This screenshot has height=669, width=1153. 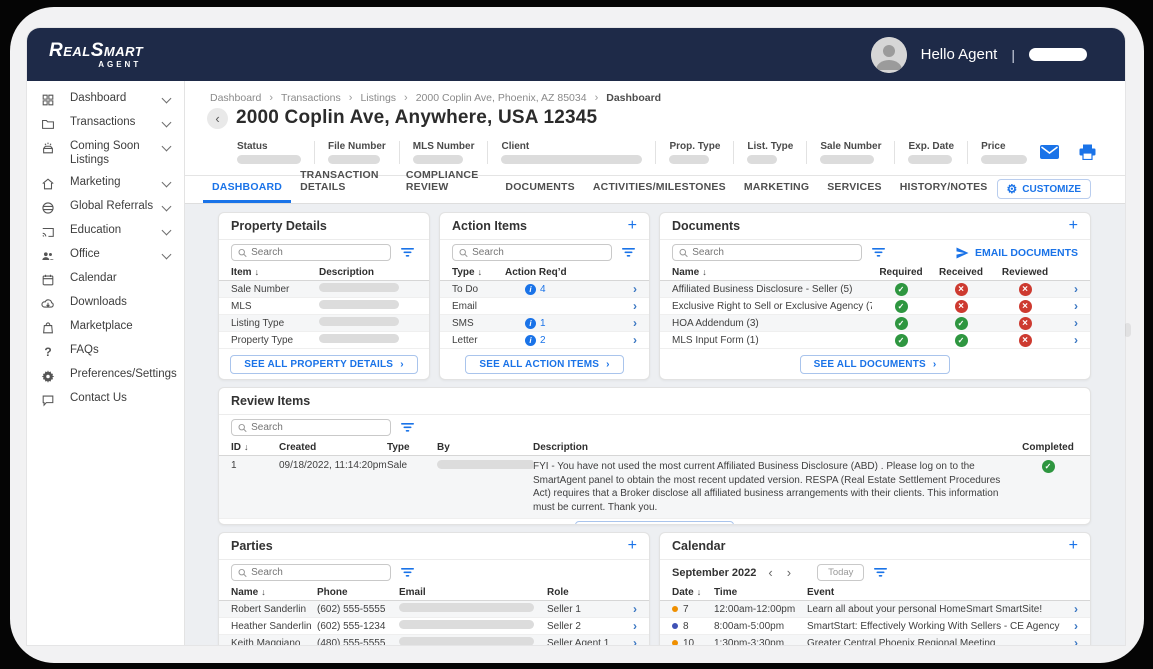 What do you see at coordinates (105, 256) in the screenshot?
I see `sidebar-item-office: Office` at bounding box center [105, 256].